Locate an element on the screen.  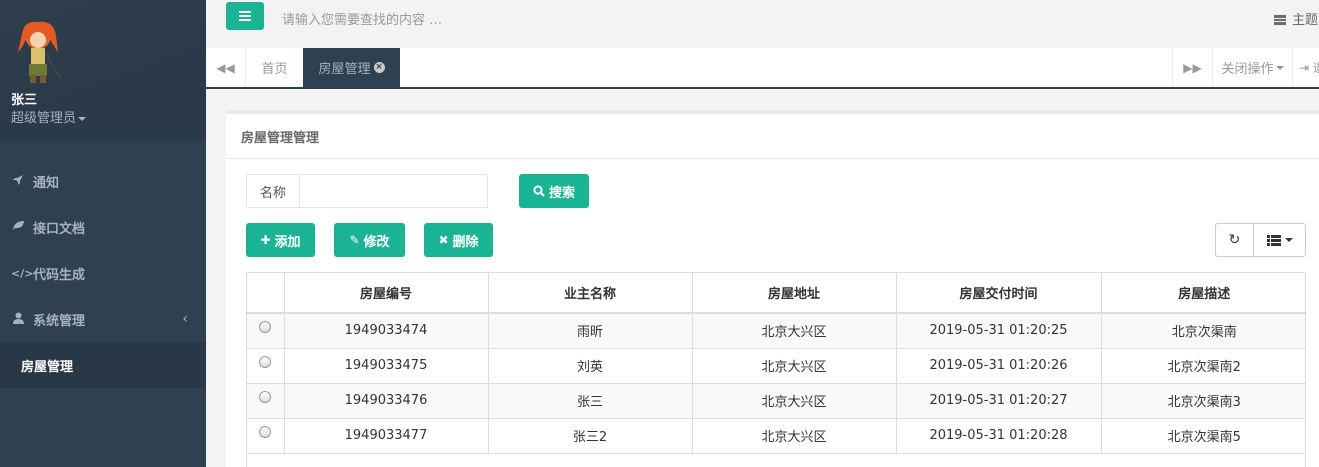
delete-button: ✖ 删除 is located at coordinates (458, 240).